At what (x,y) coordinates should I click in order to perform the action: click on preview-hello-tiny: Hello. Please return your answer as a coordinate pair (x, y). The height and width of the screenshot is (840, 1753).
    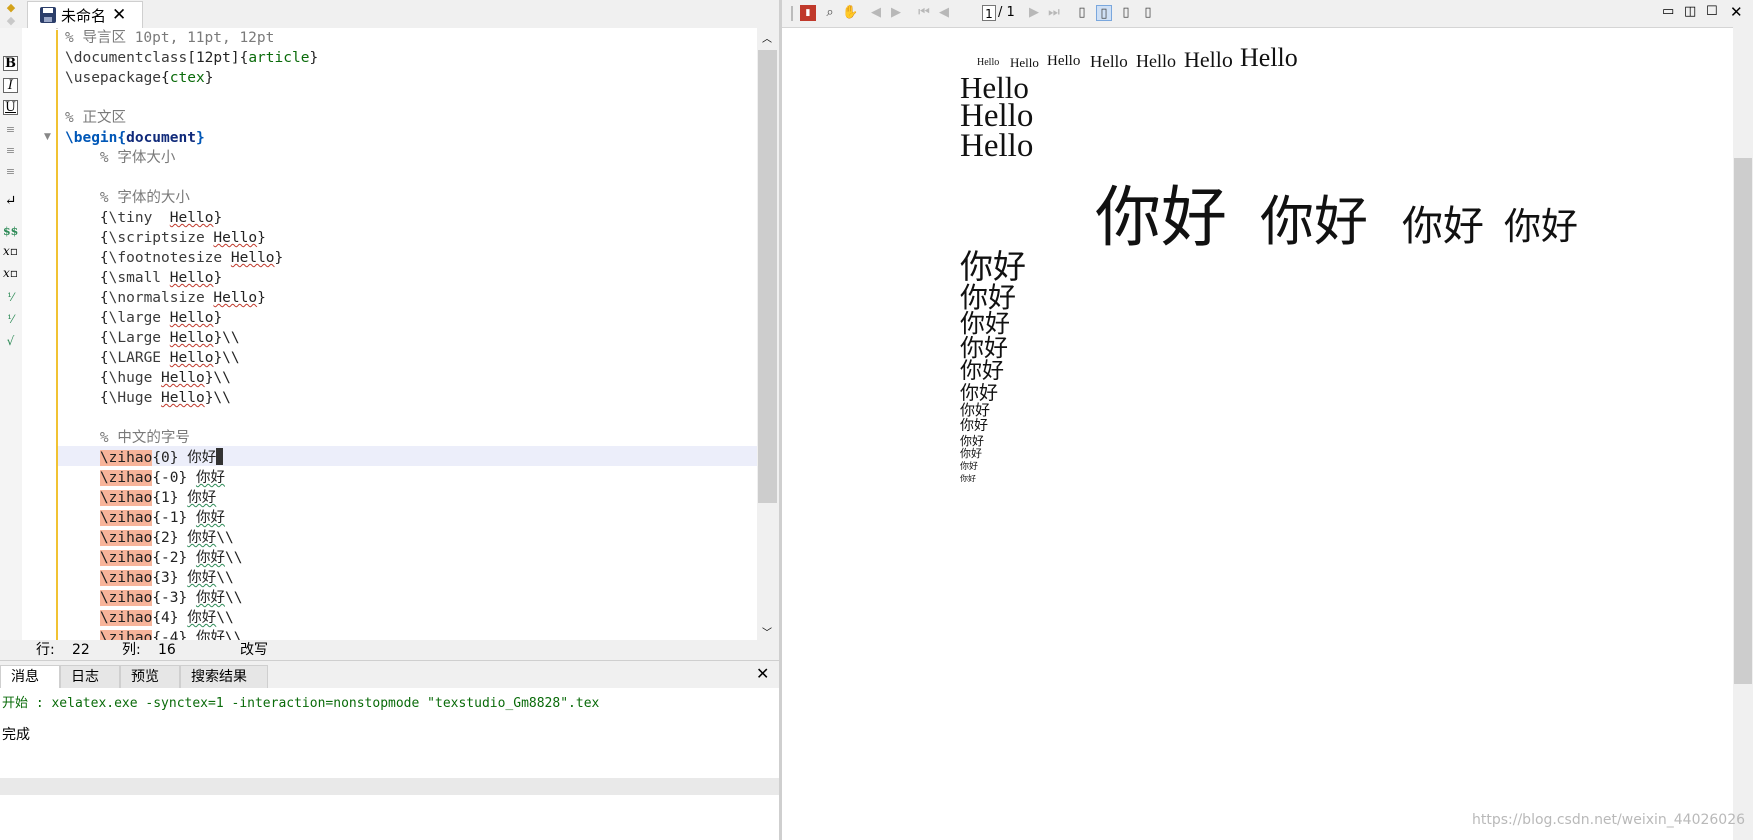
    Looking at the image, I should click on (988, 62).